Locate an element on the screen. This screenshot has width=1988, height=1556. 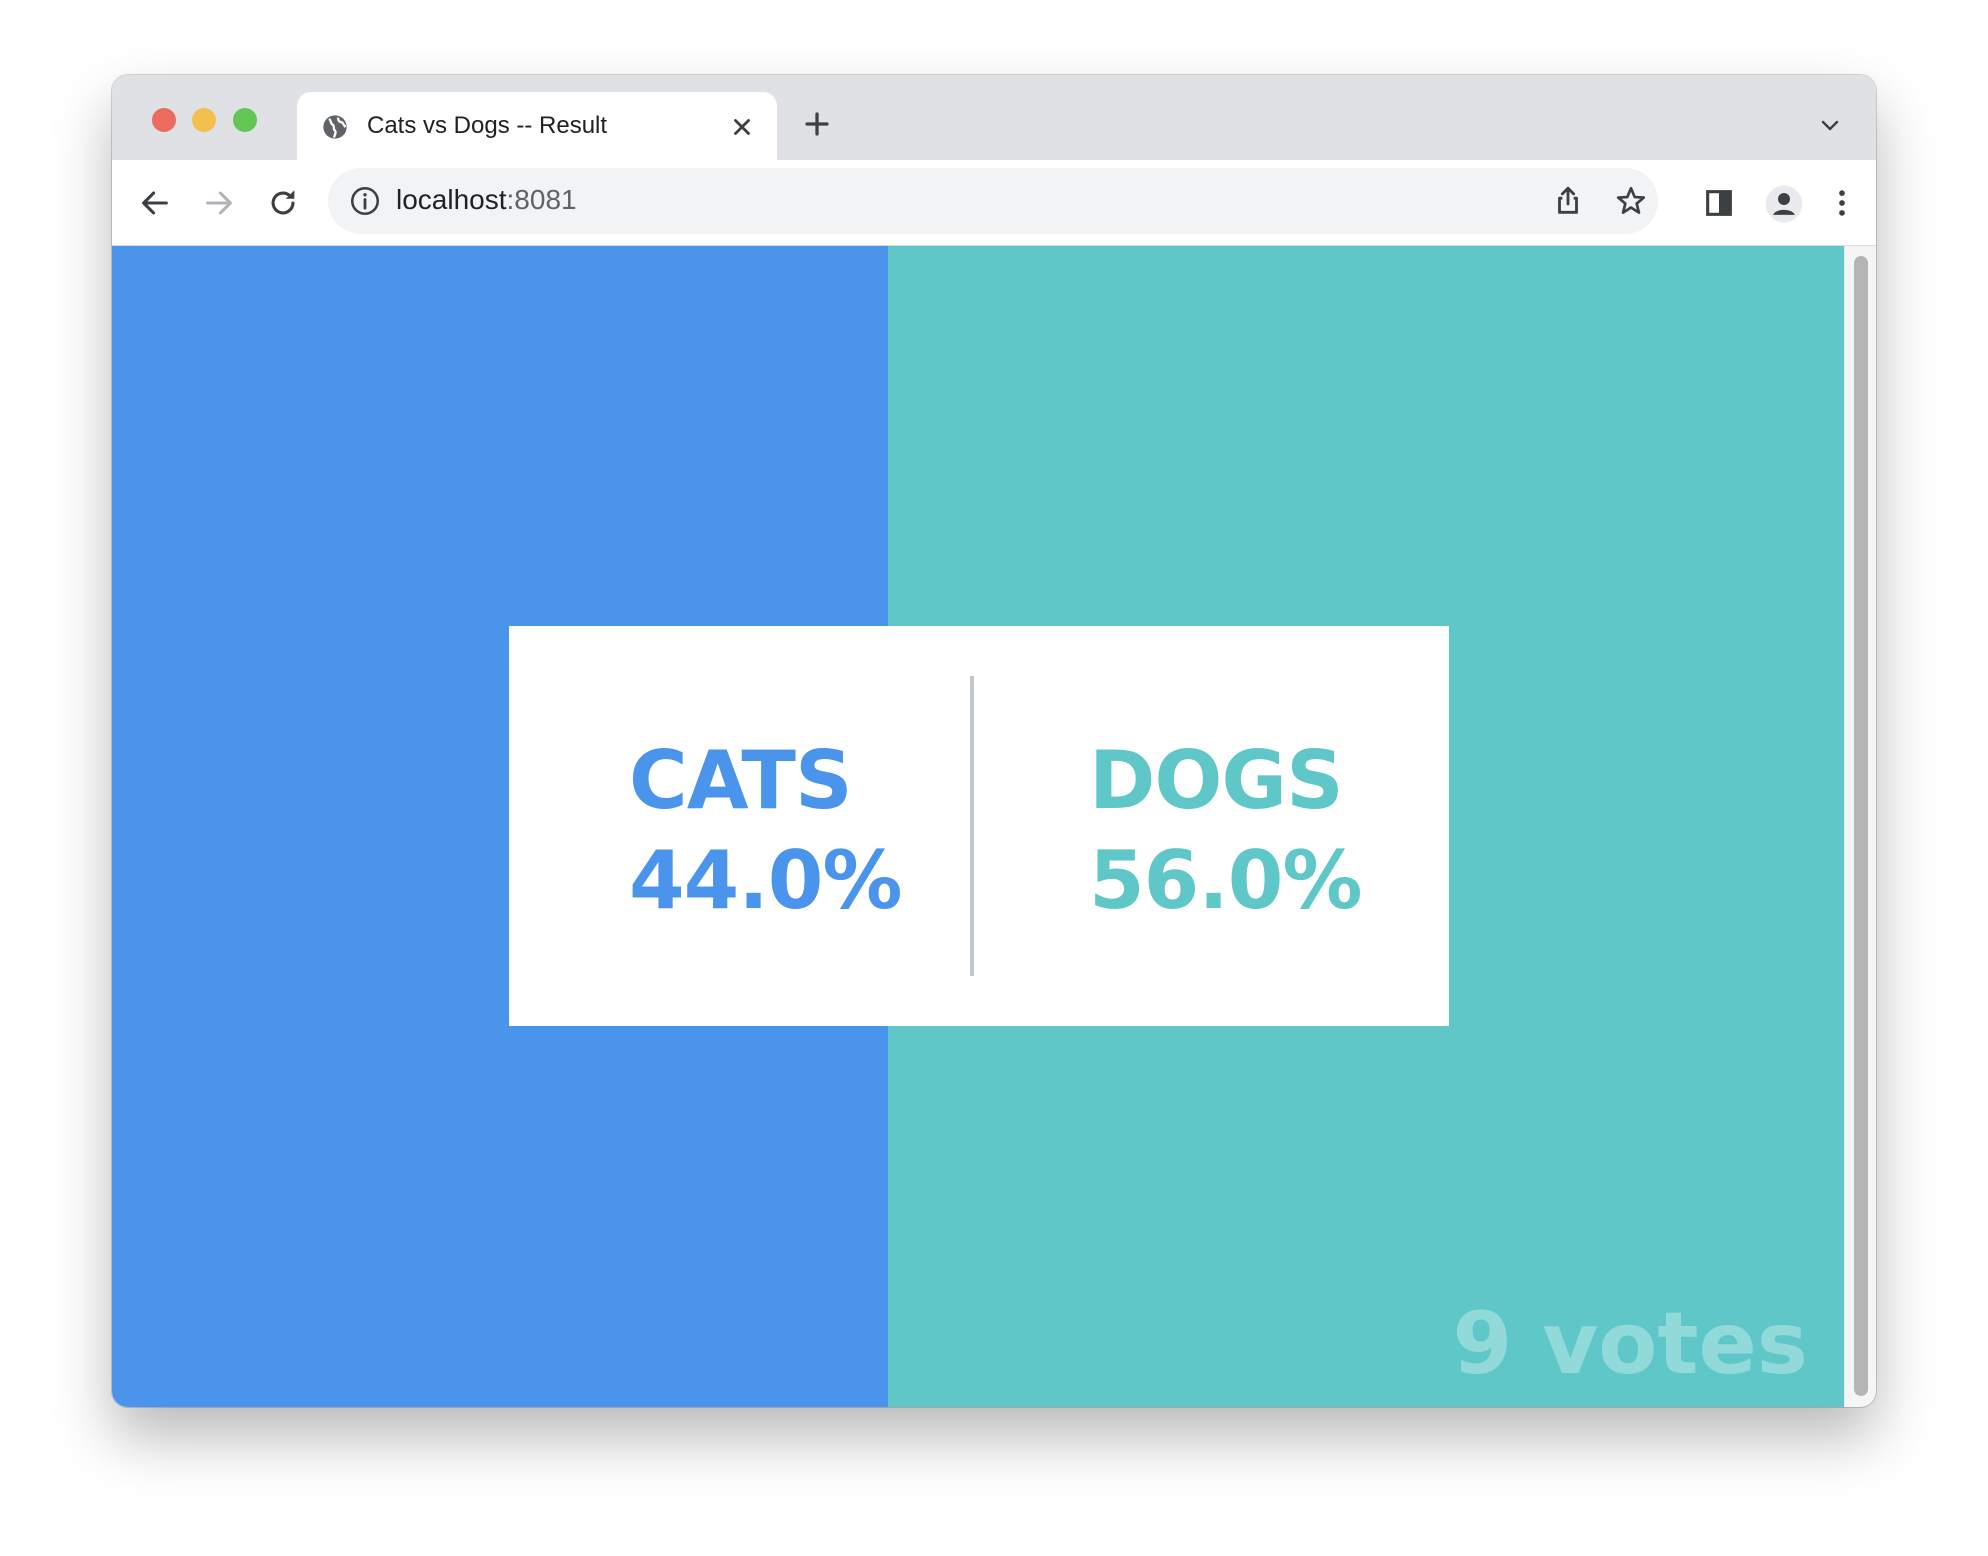
info-icon is located at coordinates (365, 201).